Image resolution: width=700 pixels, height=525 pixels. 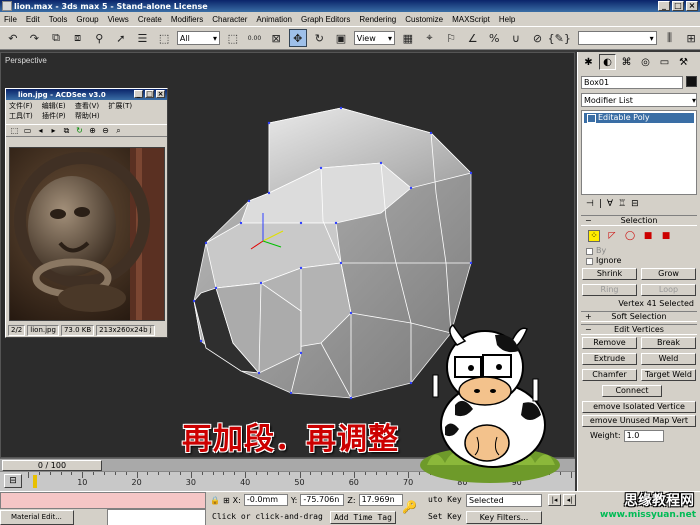 What do you see at coordinates (617, 38) in the screenshot?
I see `named-selection-sets-dropdown: ▾` at bounding box center [617, 38].